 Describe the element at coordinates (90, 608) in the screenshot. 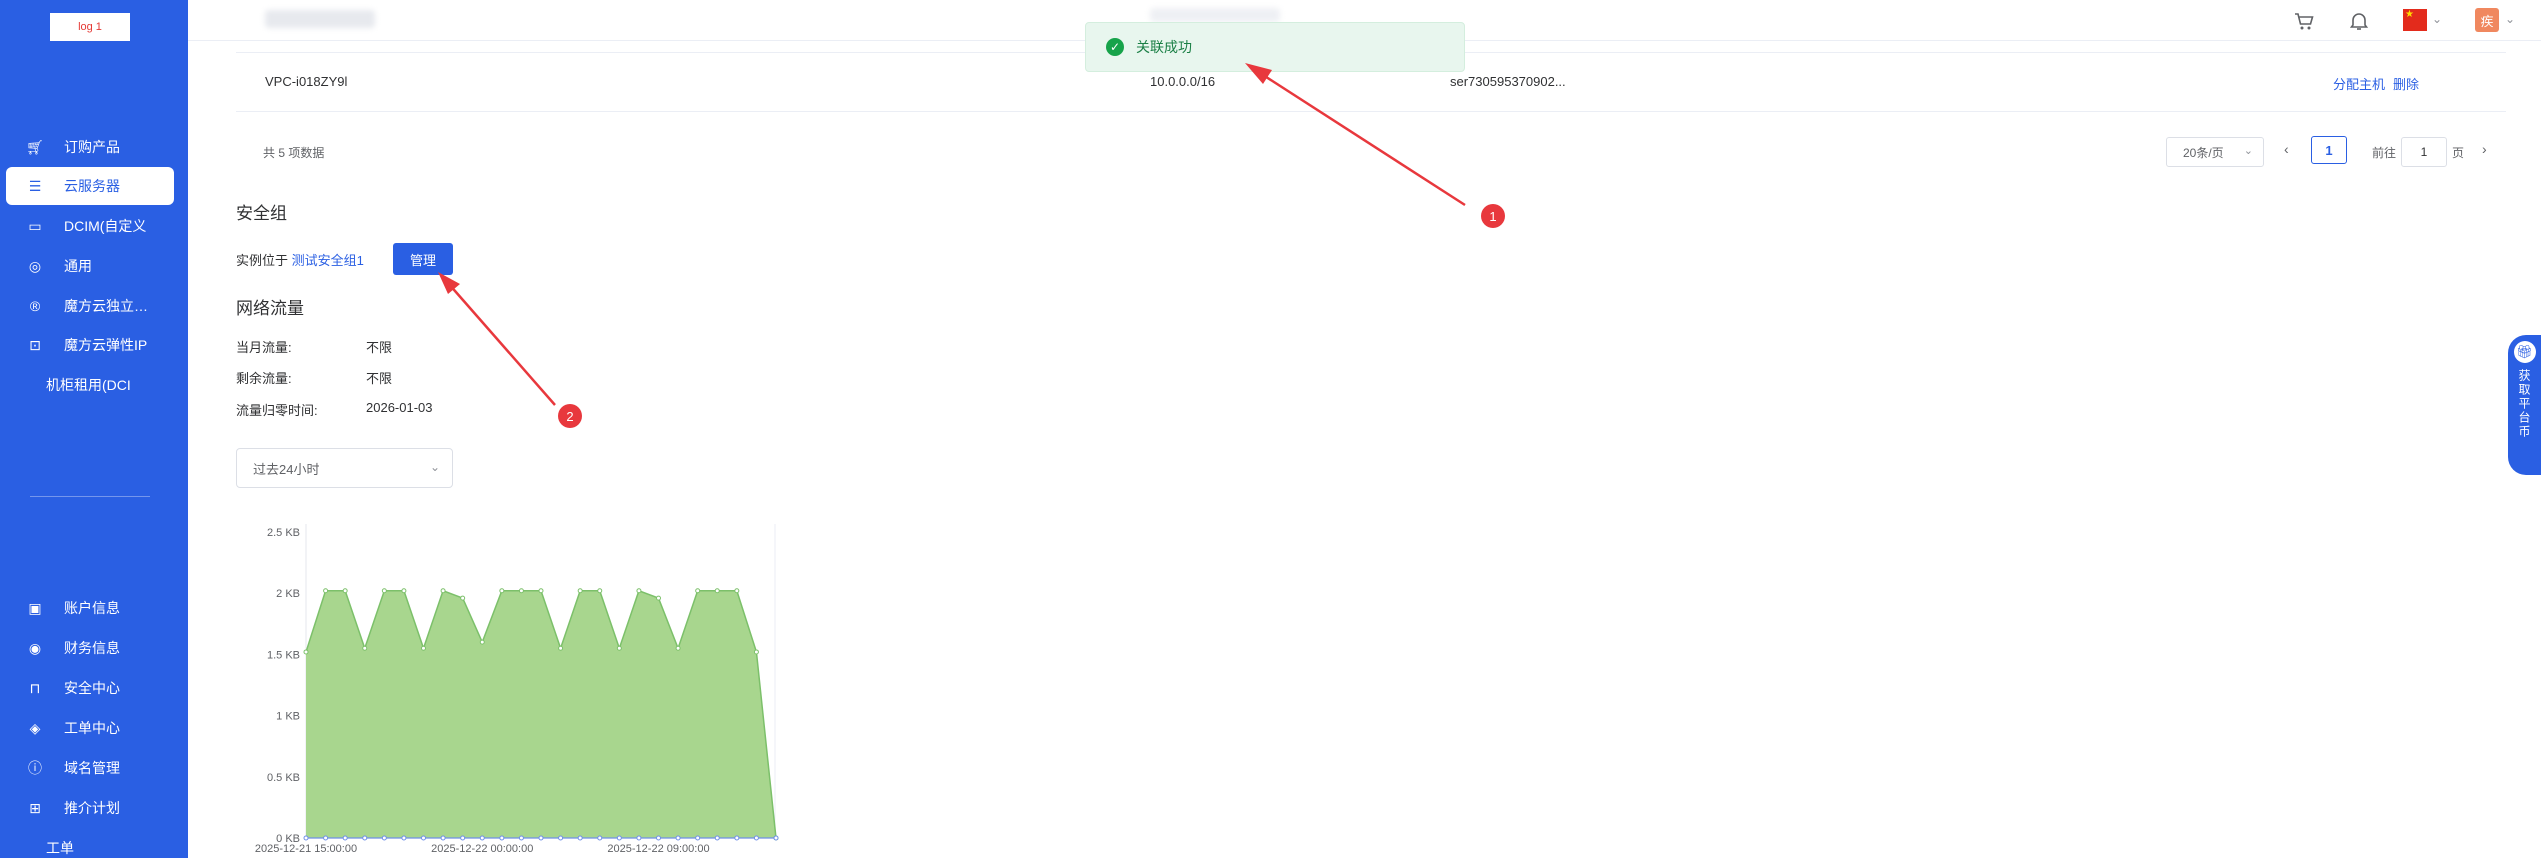

I see `sidebar-bottom-item: ▣ 账户信息` at that location.